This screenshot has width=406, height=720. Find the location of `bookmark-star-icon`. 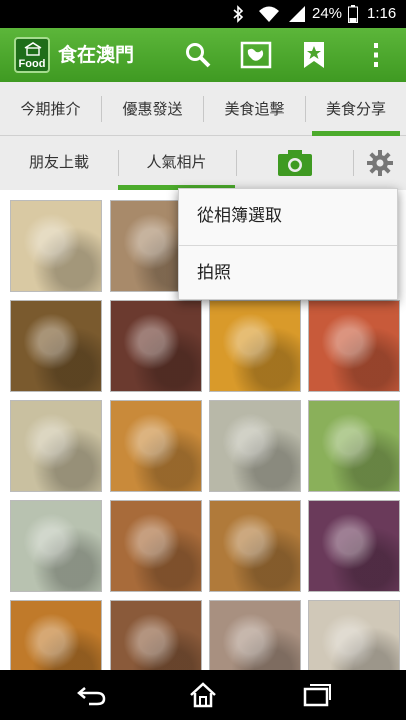

bookmark-star-icon is located at coordinates (314, 55).